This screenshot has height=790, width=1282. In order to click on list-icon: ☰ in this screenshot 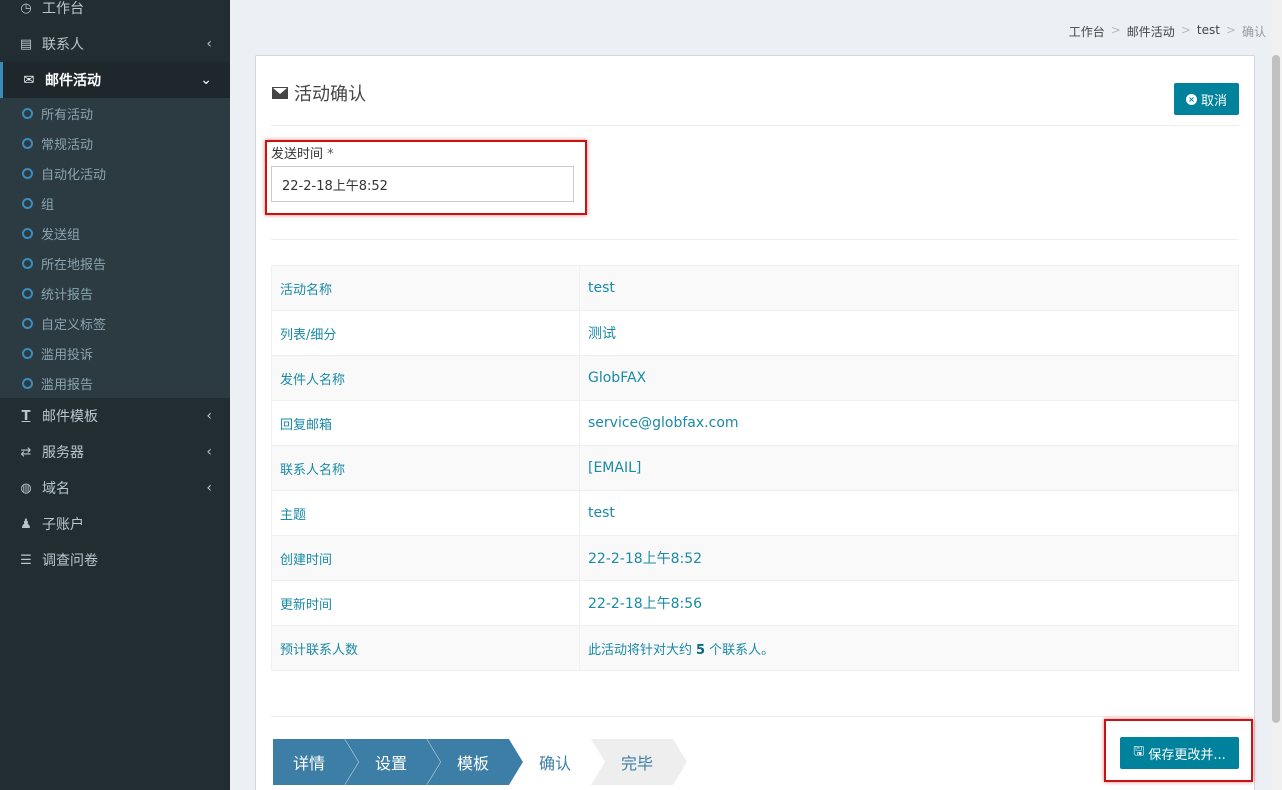, I will do `click(26, 560)`.